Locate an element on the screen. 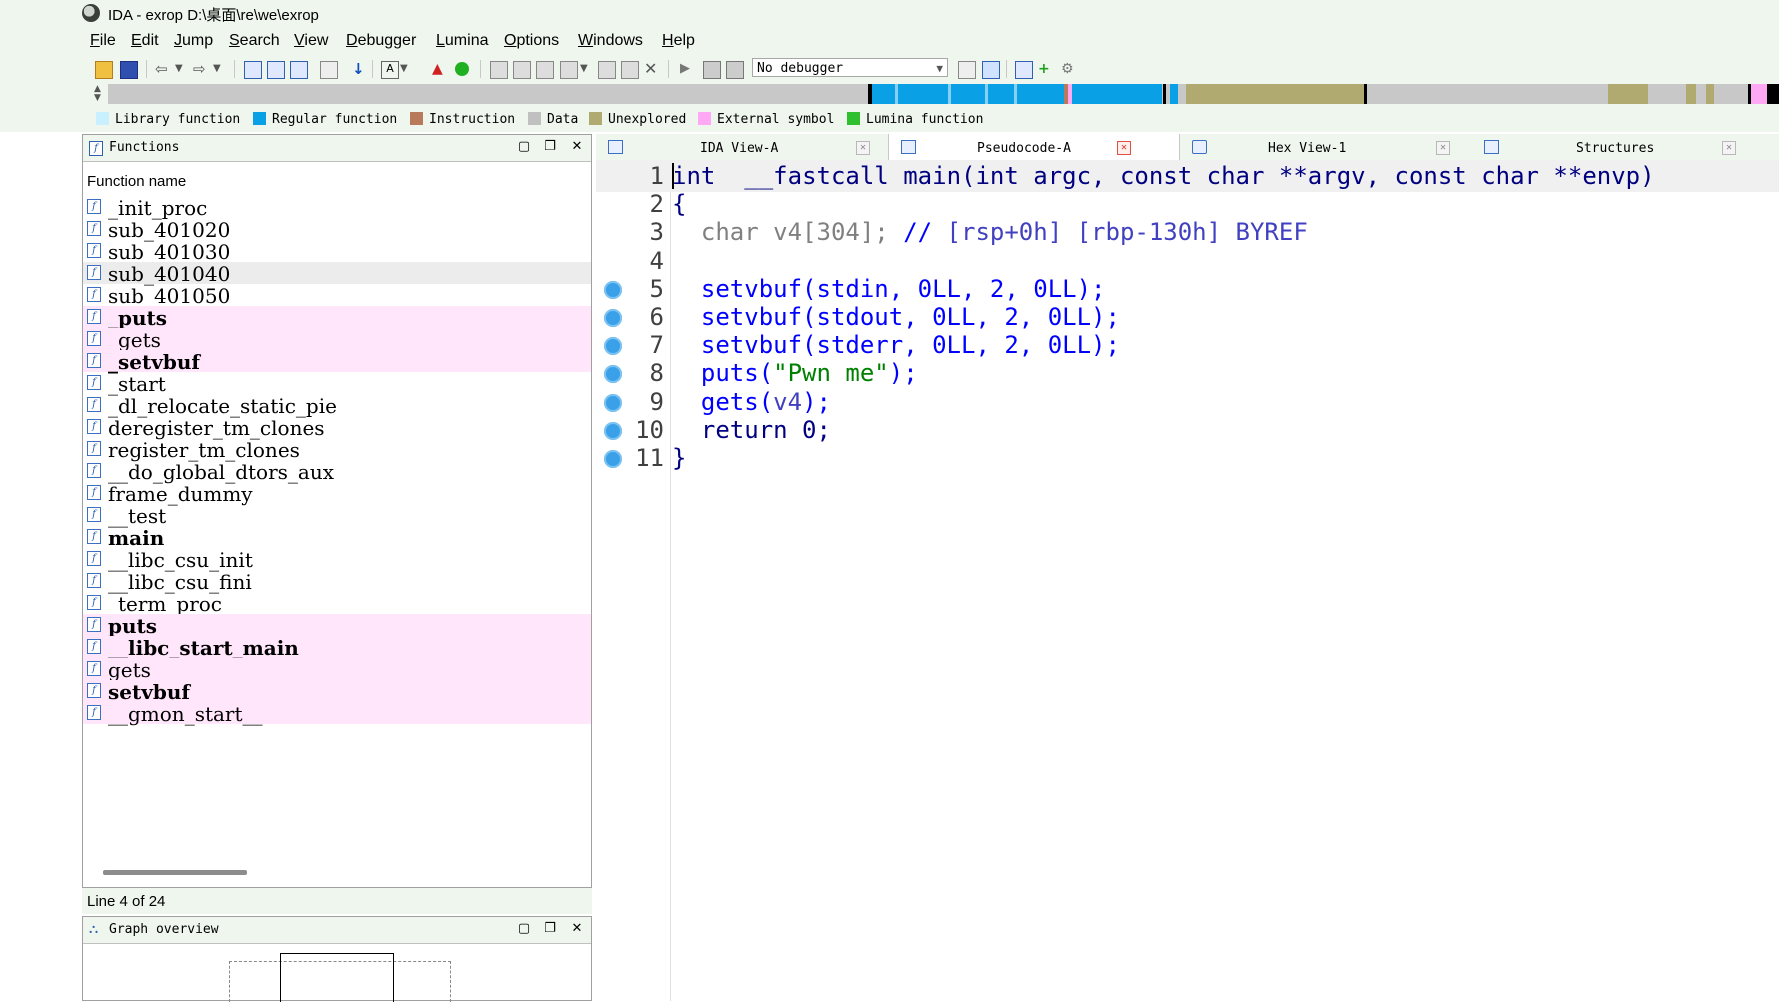  tab-structures: Structures ✕ is located at coordinates (1617, 147).